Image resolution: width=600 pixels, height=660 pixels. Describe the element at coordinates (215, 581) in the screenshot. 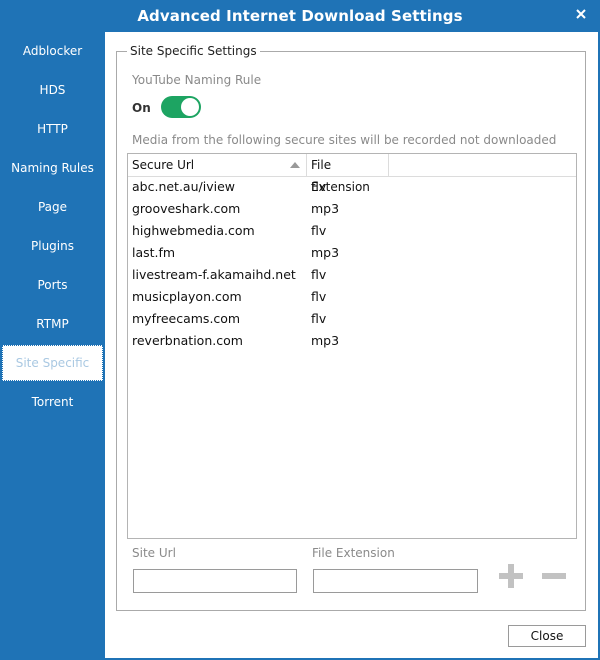

I see `site-url-input` at that location.